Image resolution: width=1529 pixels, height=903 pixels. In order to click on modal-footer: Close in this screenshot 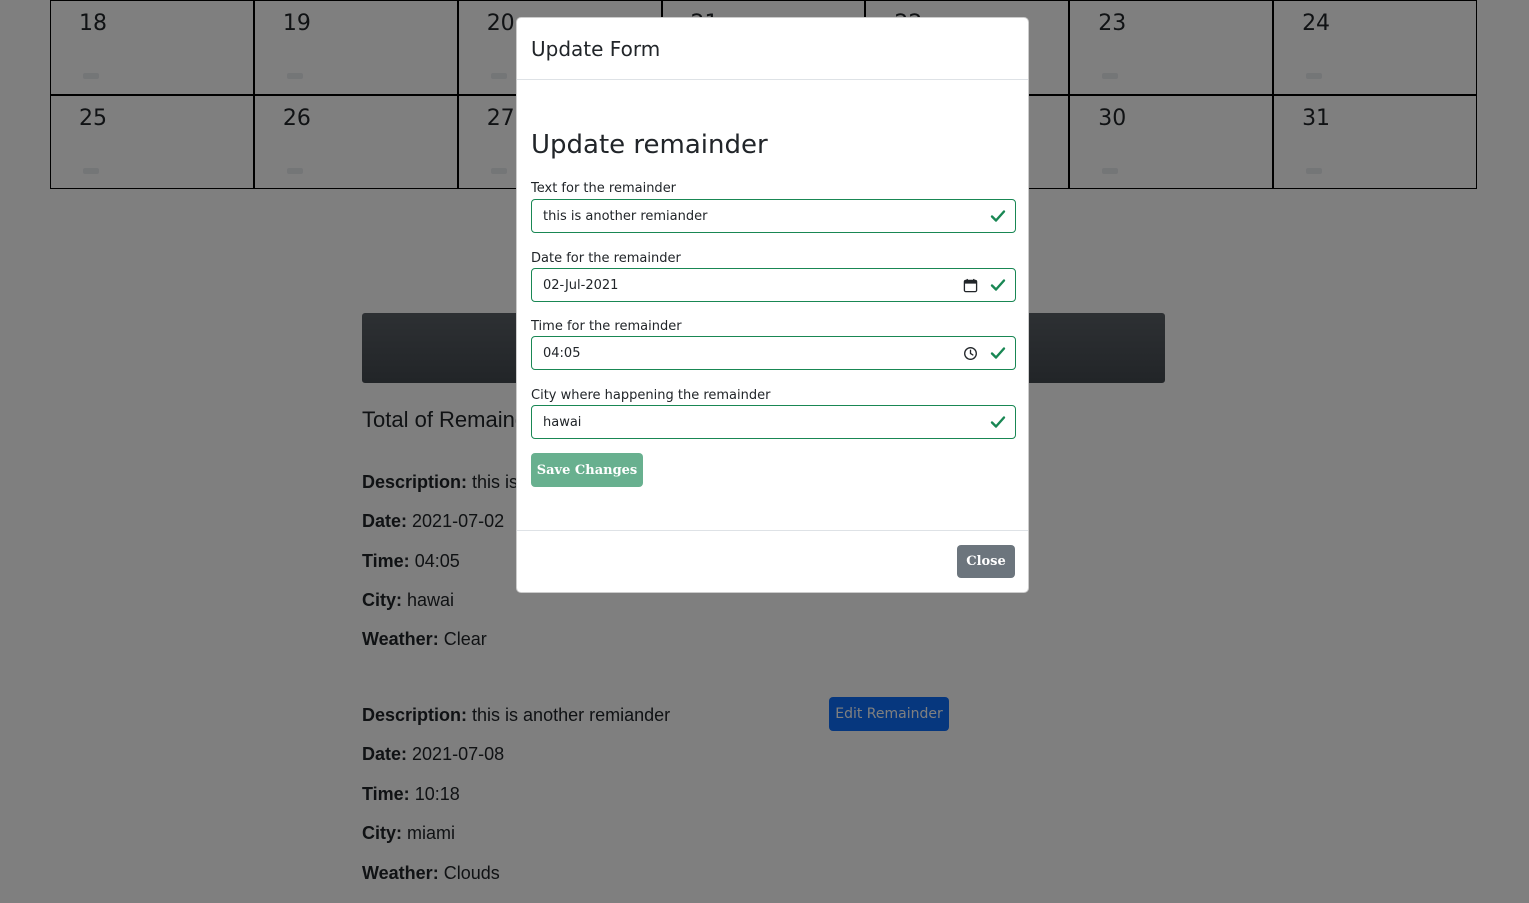, I will do `click(772, 561)`.